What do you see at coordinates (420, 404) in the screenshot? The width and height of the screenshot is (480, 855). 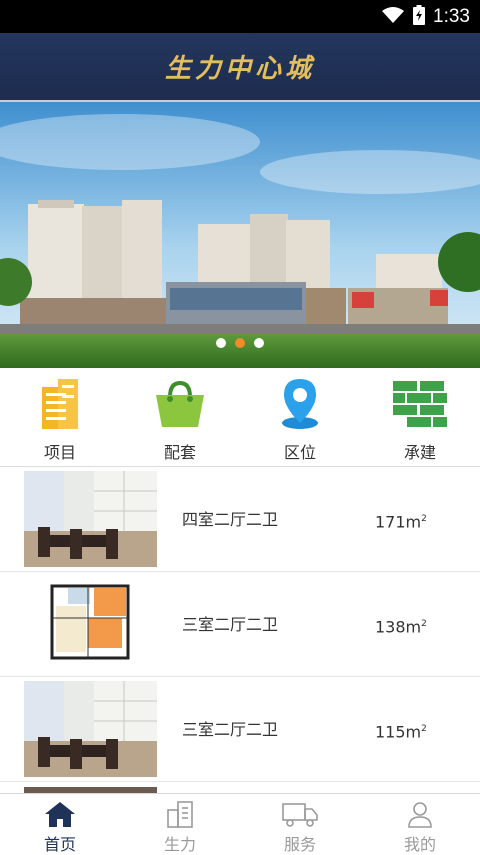 I see `bricks-icon` at bounding box center [420, 404].